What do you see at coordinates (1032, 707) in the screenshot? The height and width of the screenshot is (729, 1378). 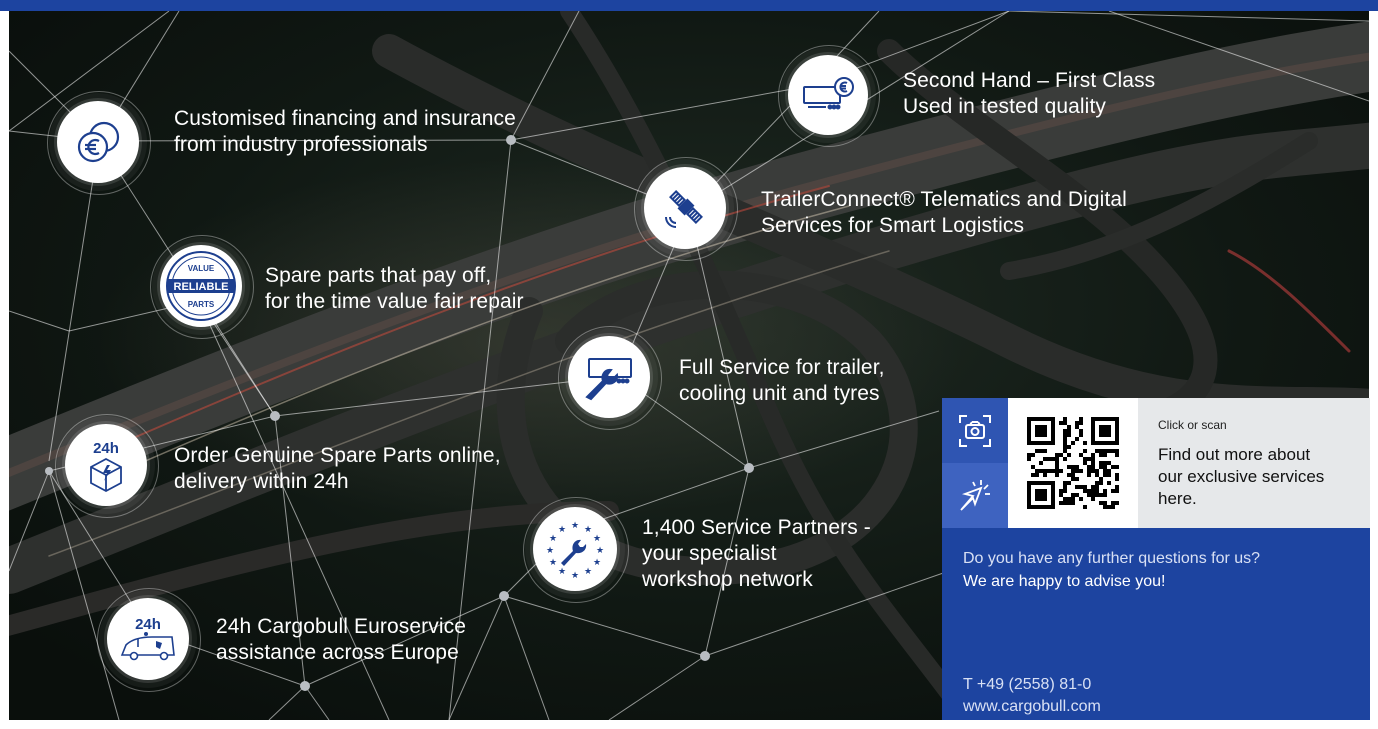 I see `website-link: www.cargobull.com` at bounding box center [1032, 707].